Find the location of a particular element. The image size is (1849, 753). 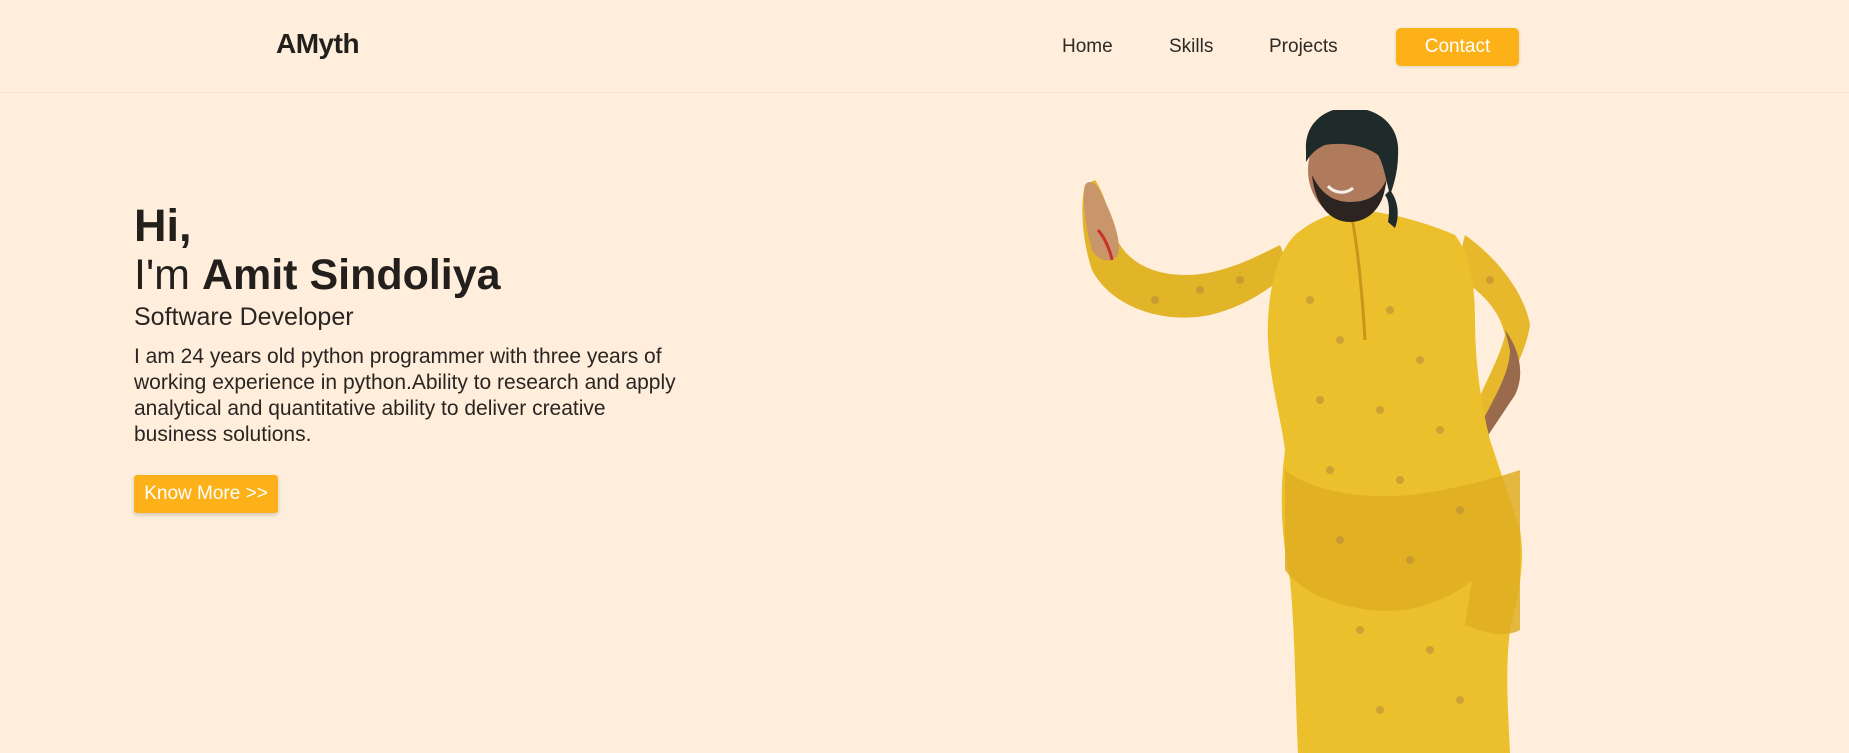

nav-link-home: Home is located at coordinates (1087, 47).